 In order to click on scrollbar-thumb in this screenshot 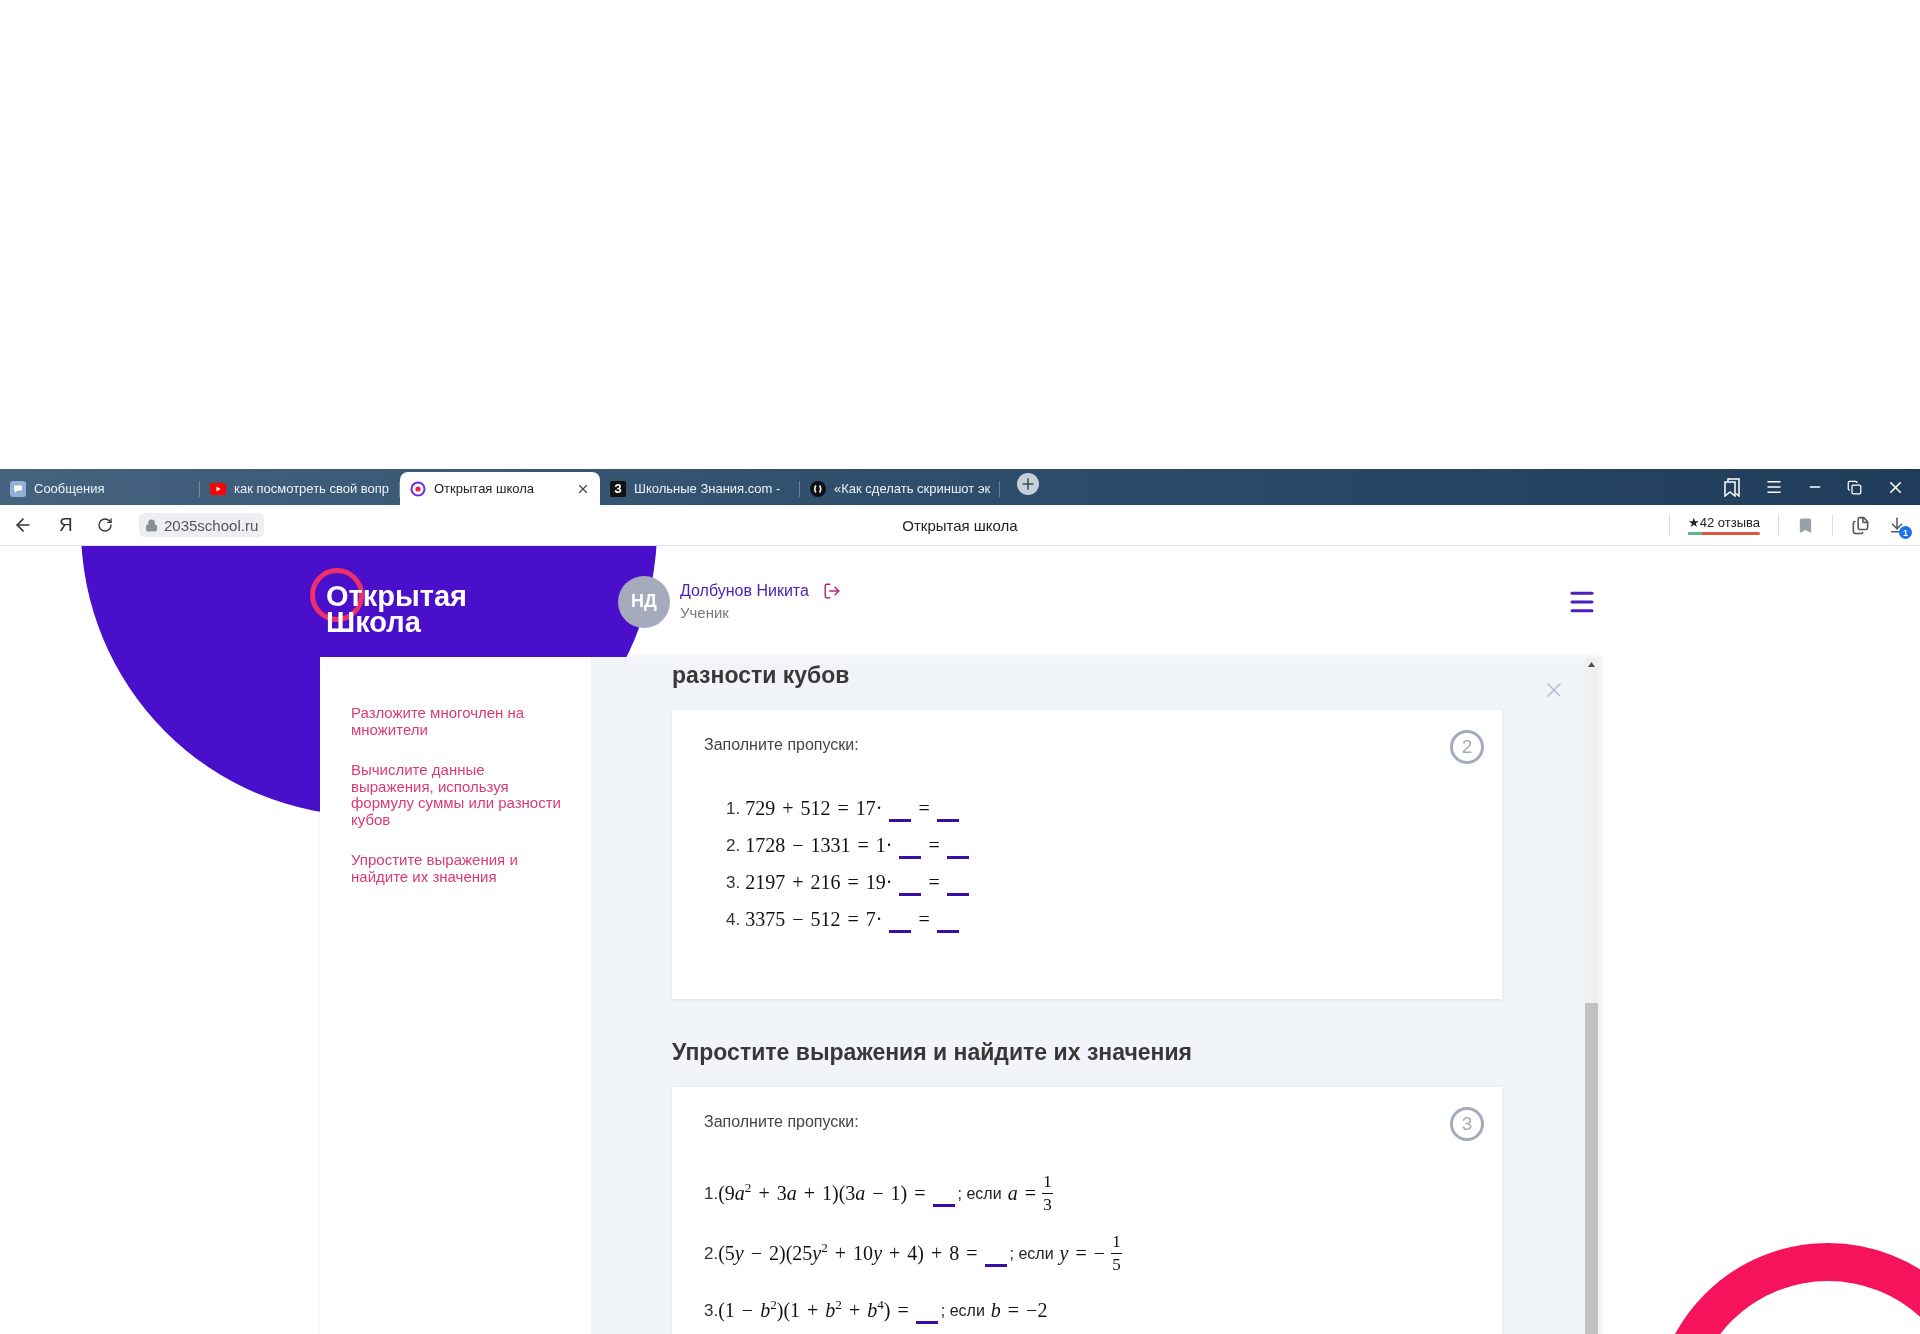, I will do `click(1591, 1168)`.